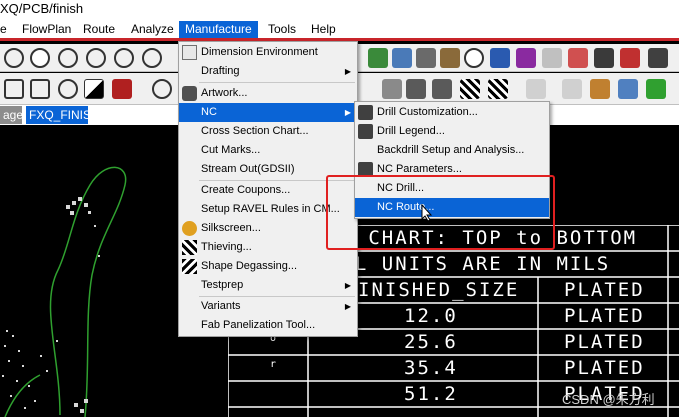 This screenshot has width=679, height=417. I want to click on drill-chart-units: ALL UNITS ARE IN MILS, so click(469, 264).